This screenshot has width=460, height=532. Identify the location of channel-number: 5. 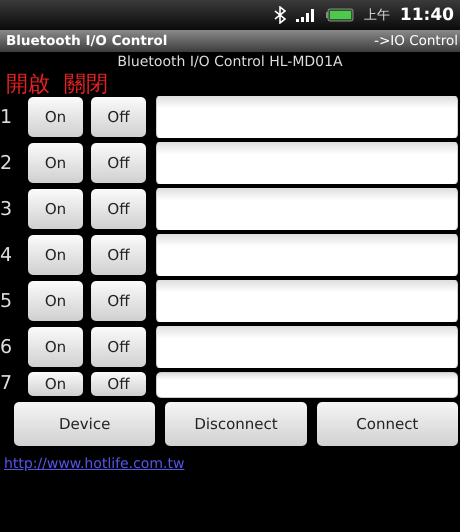
(7, 301).